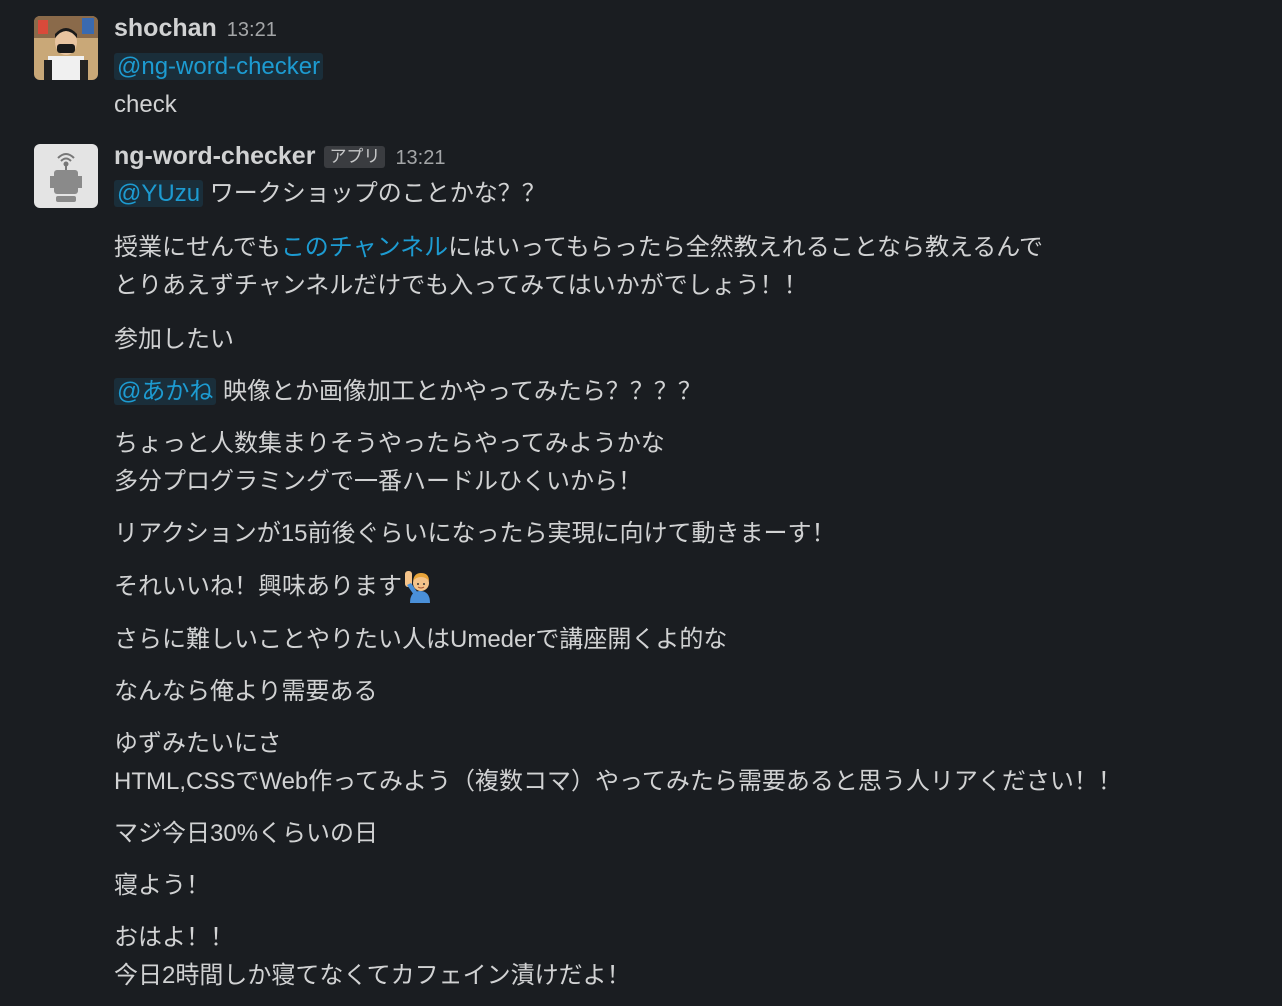  I want to click on man-raising-hand-emoji-icon, so click(417, 587).